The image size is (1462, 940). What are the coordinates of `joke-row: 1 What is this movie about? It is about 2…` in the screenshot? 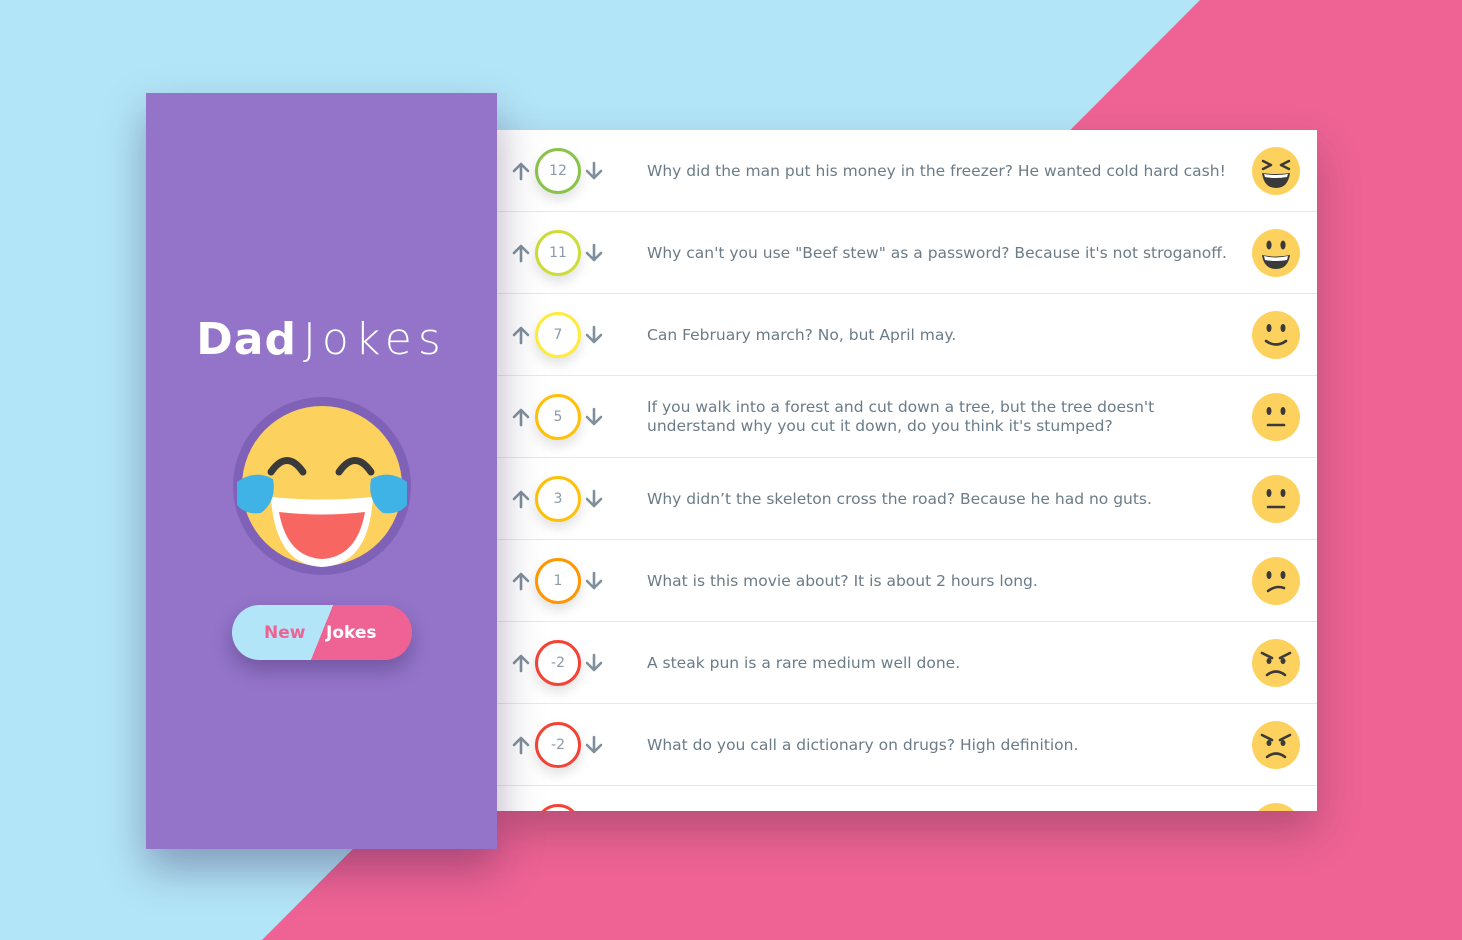 It's located at (907, 581).